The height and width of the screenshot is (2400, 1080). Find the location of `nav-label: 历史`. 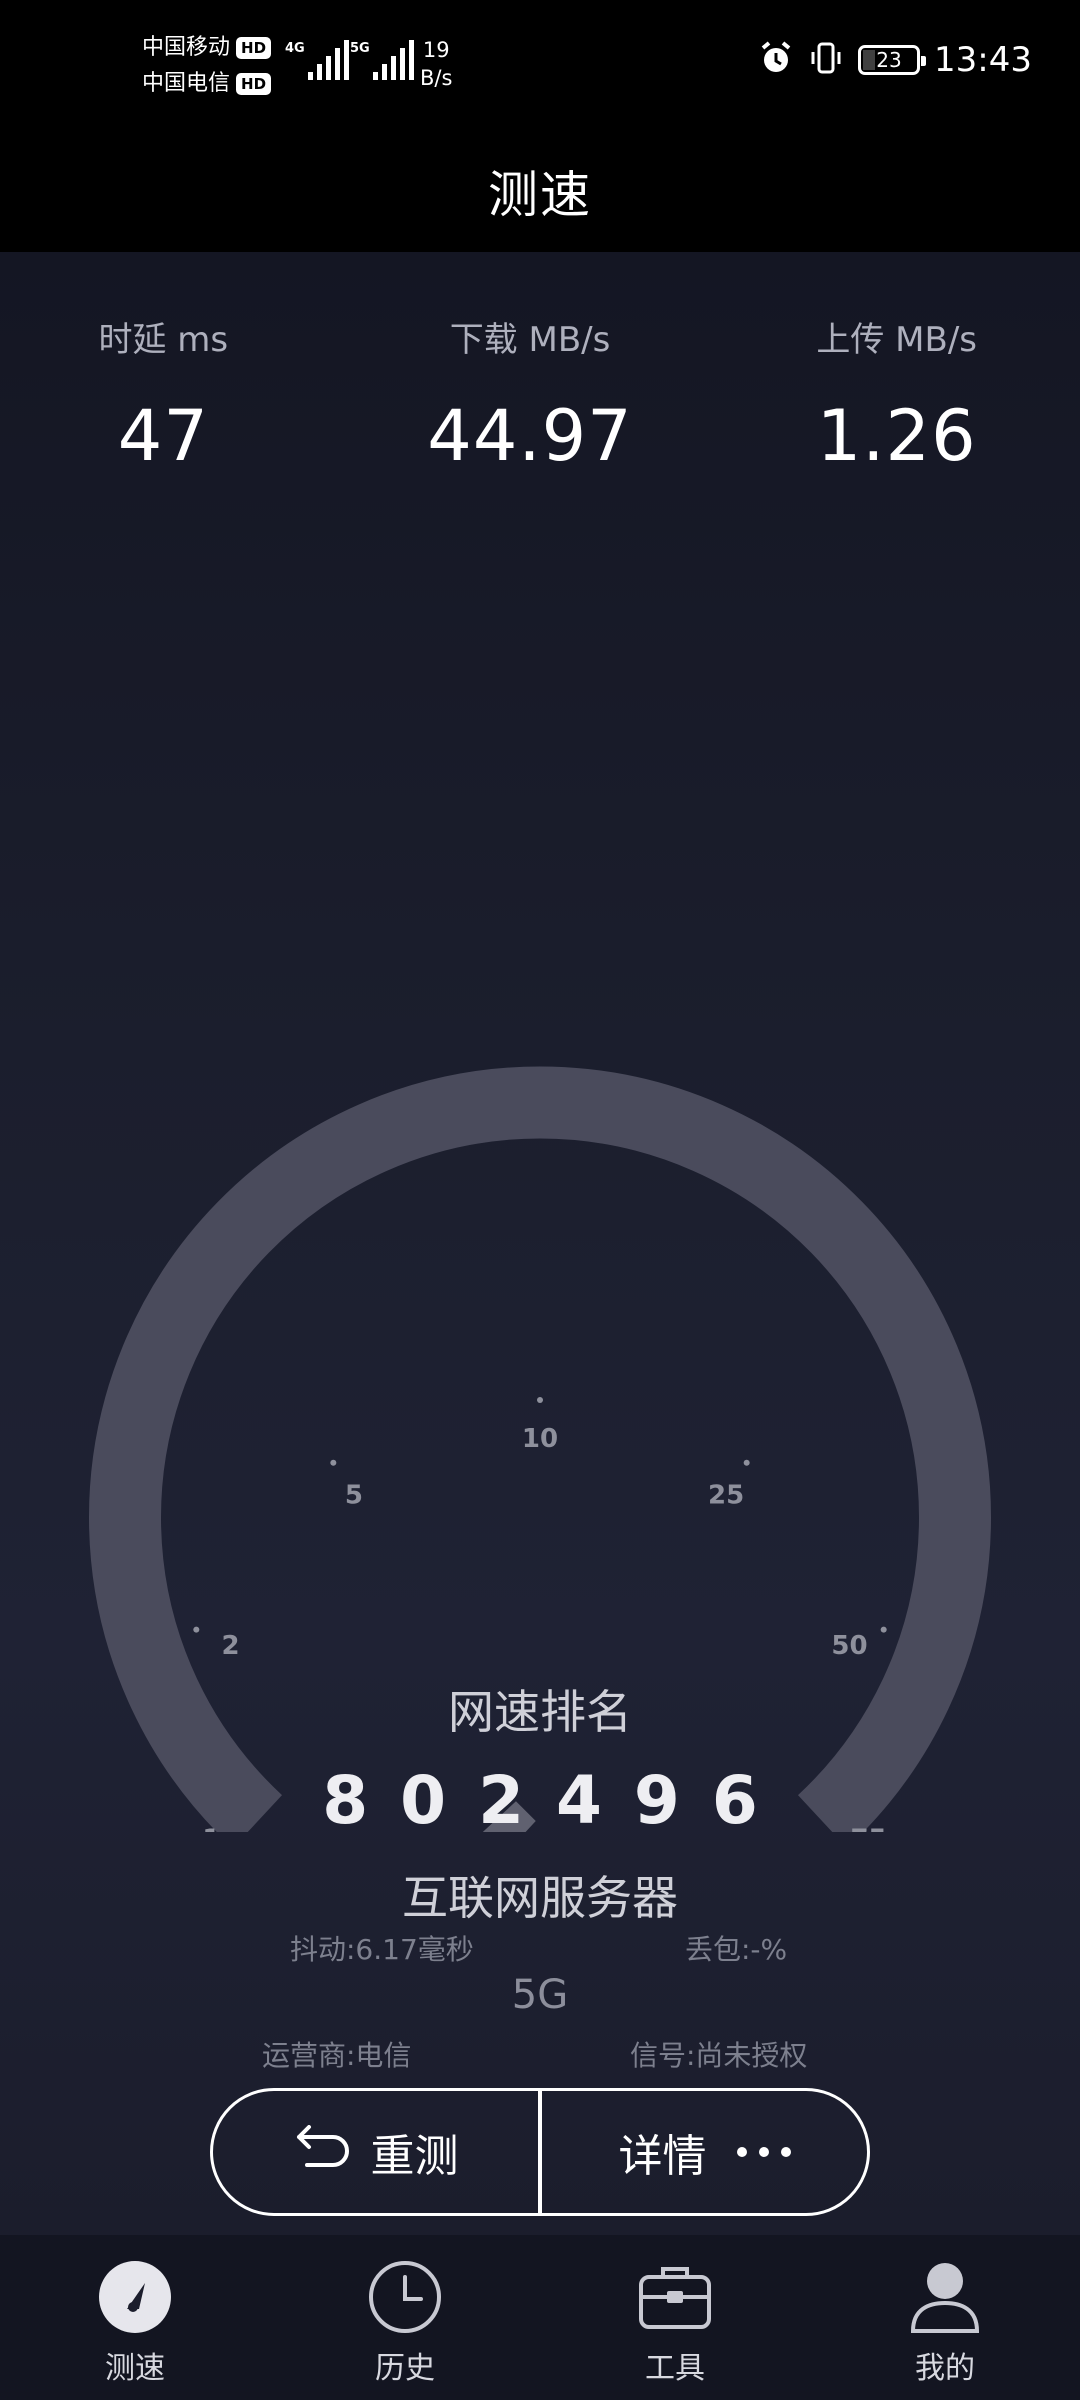

nav-label: 历史 is located at coordinates (405, 2368).